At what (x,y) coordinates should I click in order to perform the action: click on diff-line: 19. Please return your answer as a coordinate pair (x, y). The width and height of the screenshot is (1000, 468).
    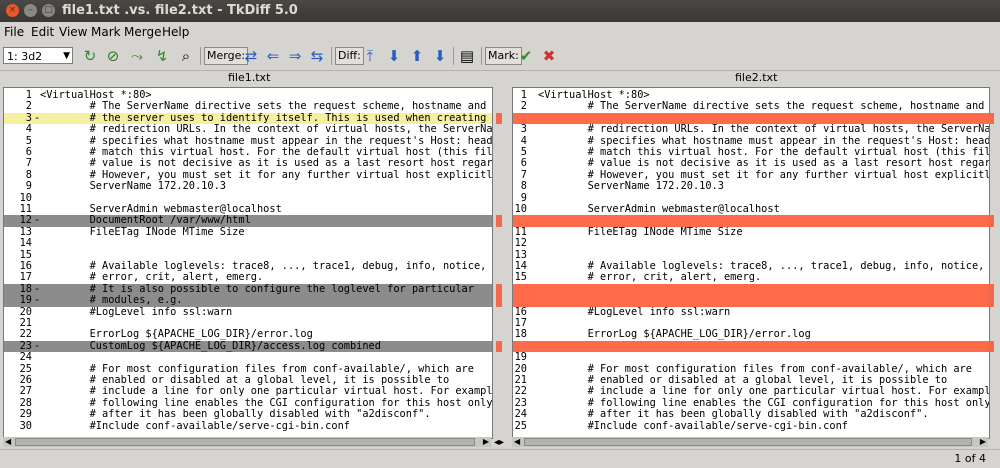
    Looking at the image, I should click on (751, 357).